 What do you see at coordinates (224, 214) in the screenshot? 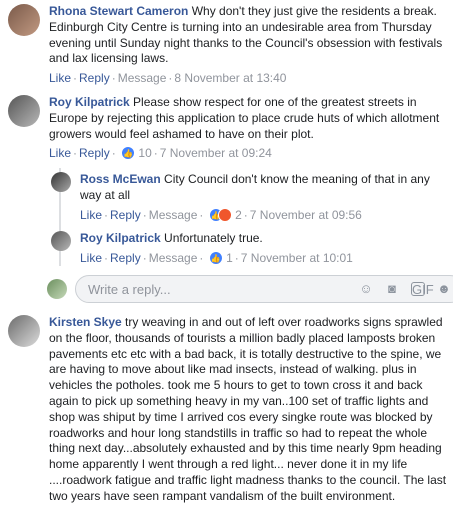
I see `angry-reaction-icon` at bounding box center [224, 214].